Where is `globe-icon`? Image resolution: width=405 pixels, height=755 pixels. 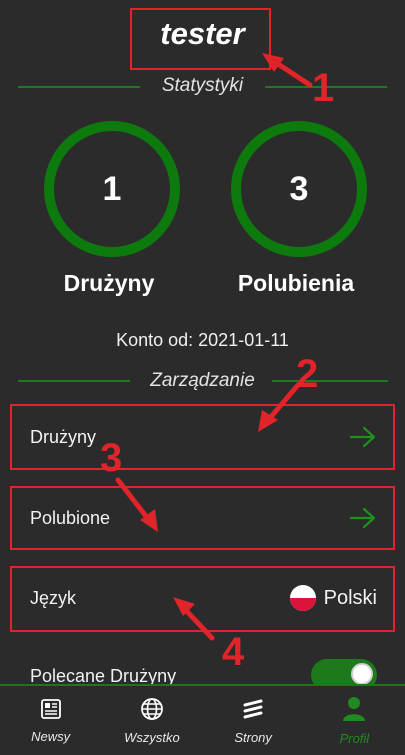 globe-icon is located at coordinates (152, 711).